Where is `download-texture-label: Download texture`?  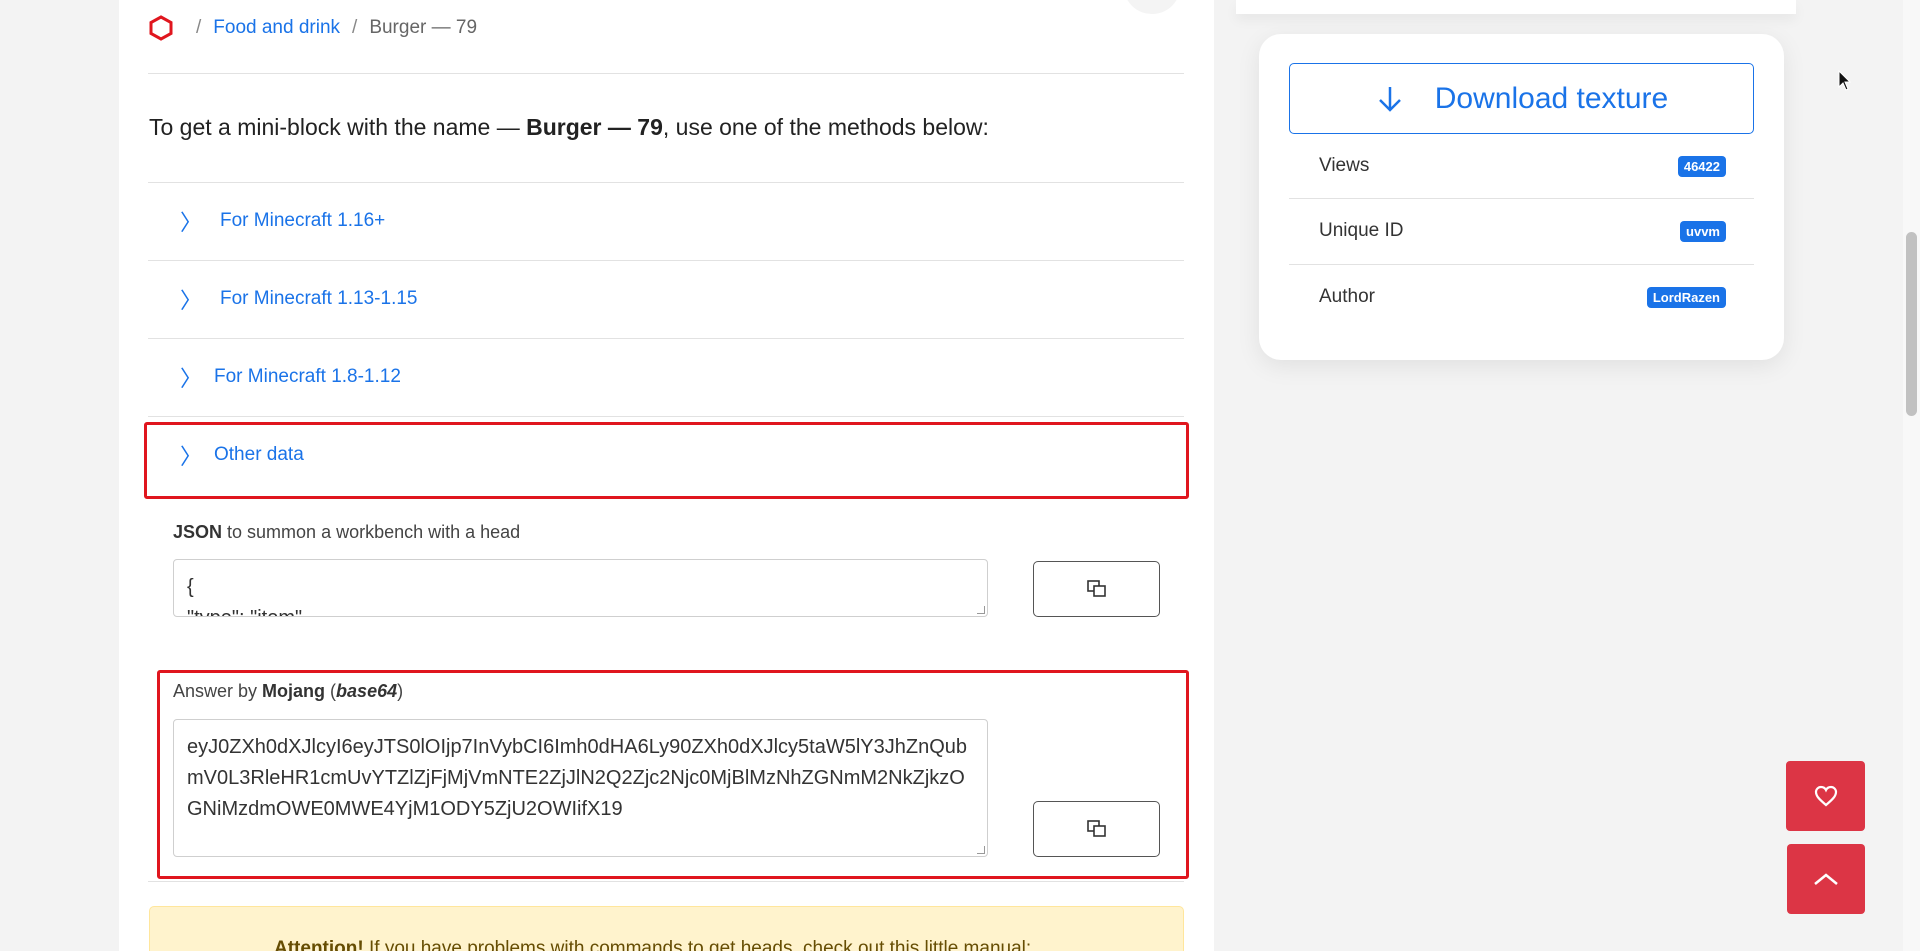
download-texture-label: Download texture is located at coordinates (1551, 98).